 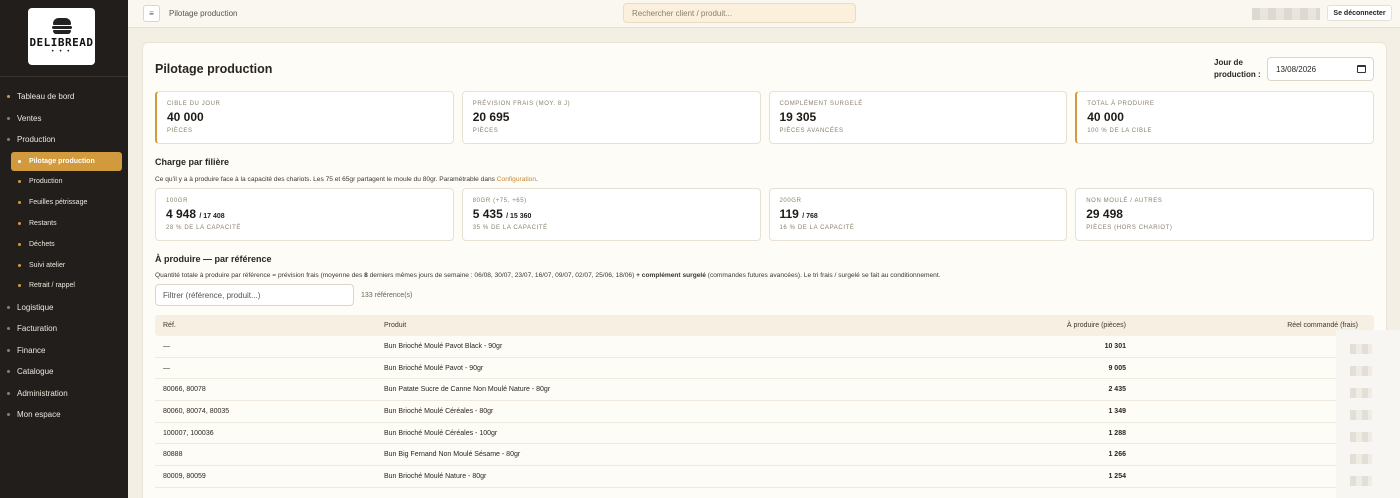 I want to click on cell-qty: 1 288, so click(x=1117, y=433).